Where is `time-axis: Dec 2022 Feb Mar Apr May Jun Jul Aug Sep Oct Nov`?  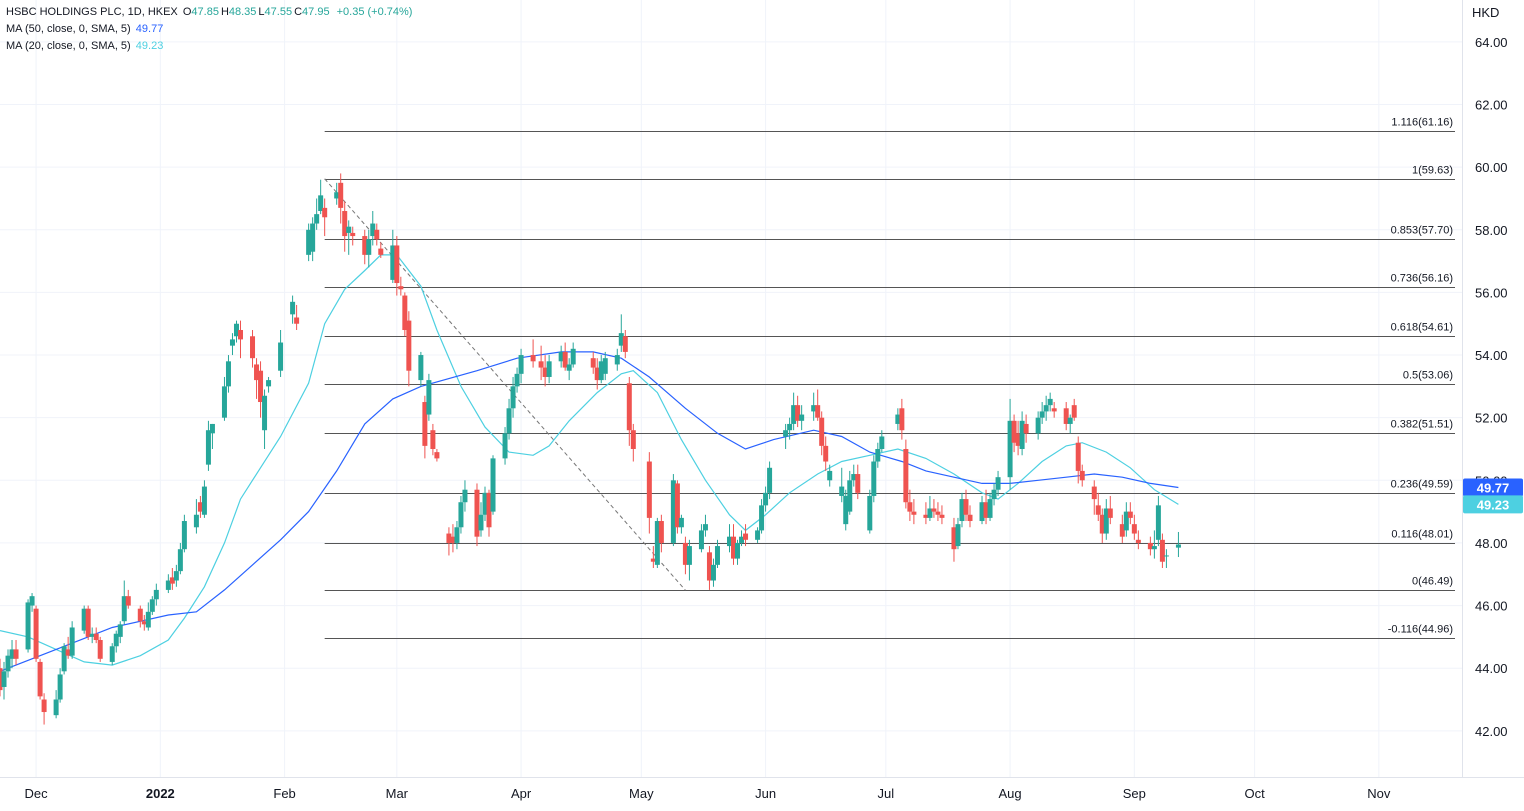 time-axis: Dec 2022 Feb Mar Apr May Jun Jul Aug Sep Oct Nov is located at coordinates (762, 789).